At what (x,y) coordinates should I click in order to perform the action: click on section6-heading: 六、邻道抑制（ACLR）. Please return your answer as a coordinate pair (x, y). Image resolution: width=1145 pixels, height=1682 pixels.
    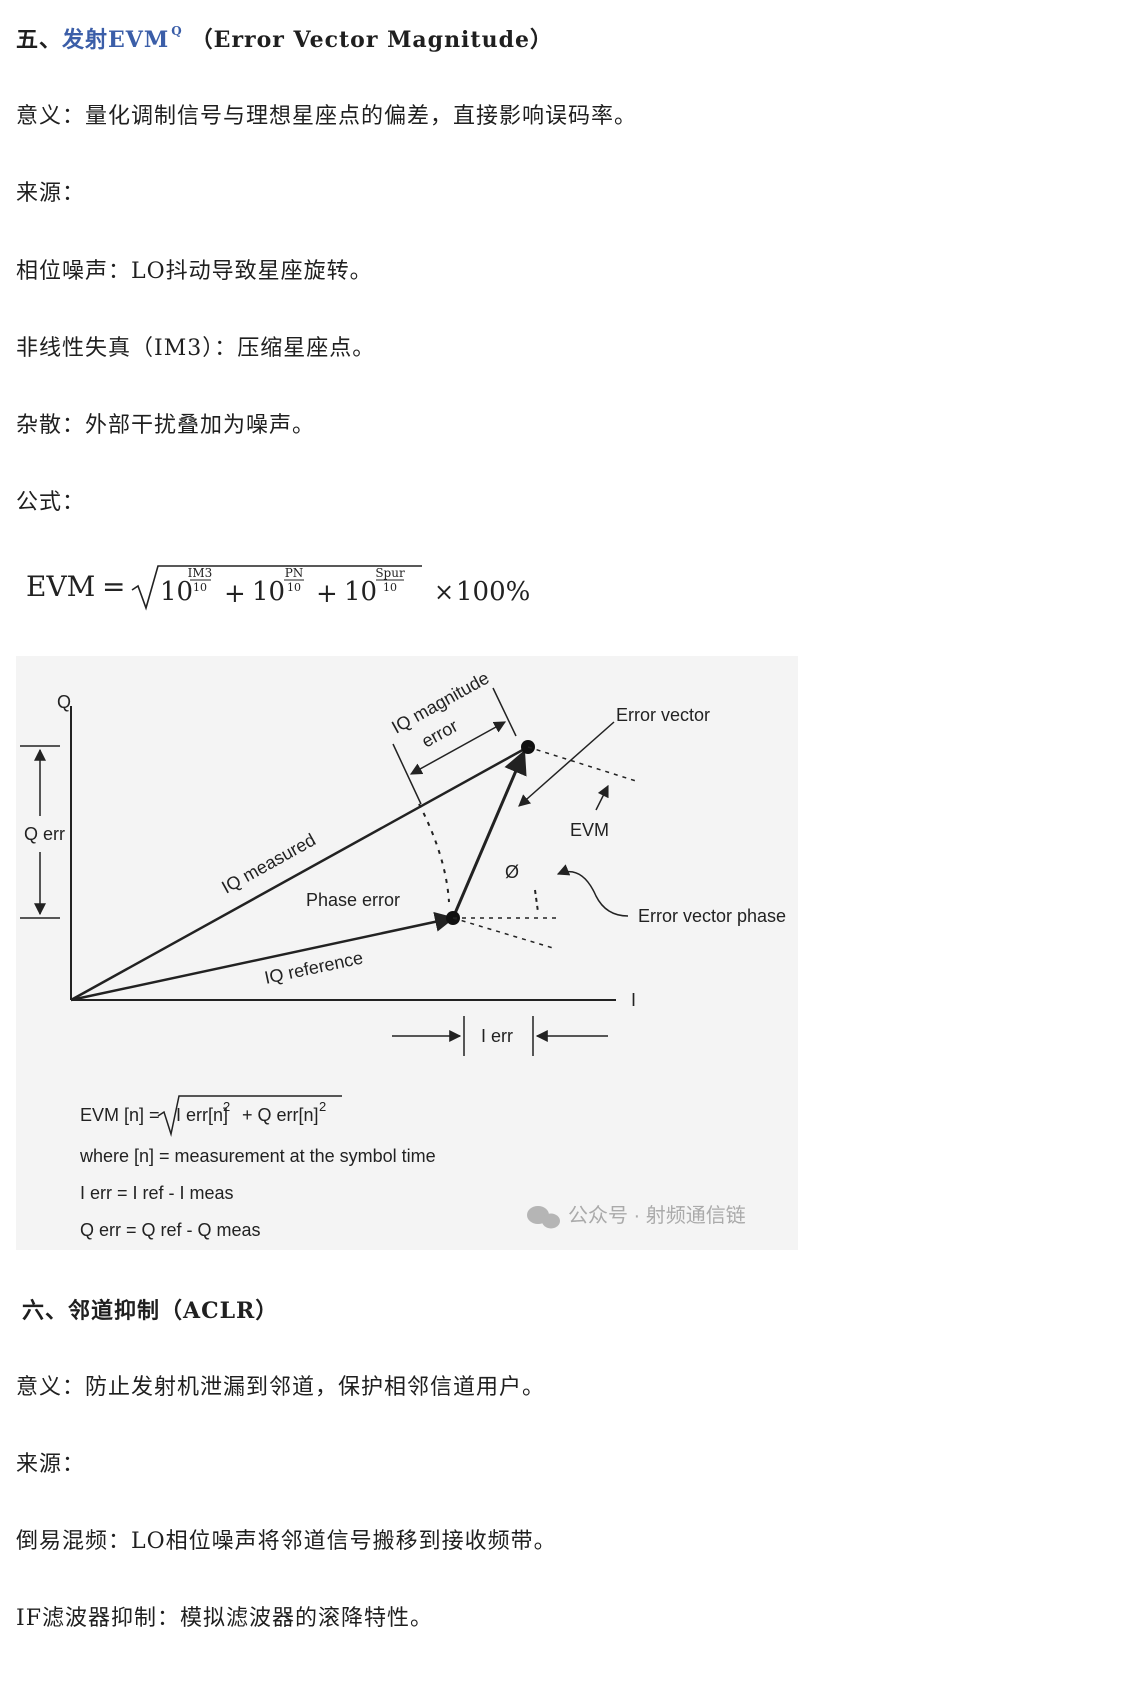
    Looking at the image, I should click on (150, 1311).